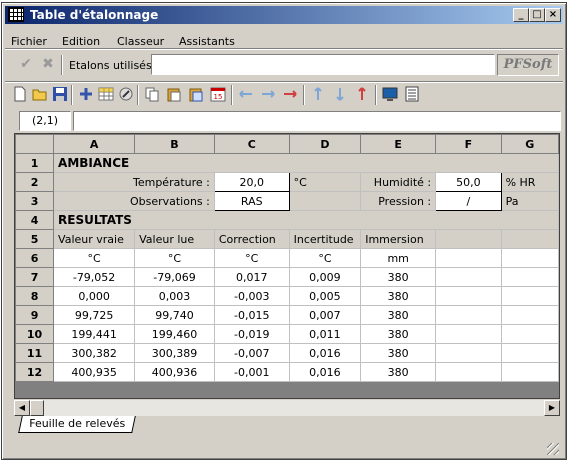 This screenshot has height=462, width=569. What do you see at coordinates (40, 95) in the screenshot?
I see `open-folder-icon` at bounding box center [40, 95].